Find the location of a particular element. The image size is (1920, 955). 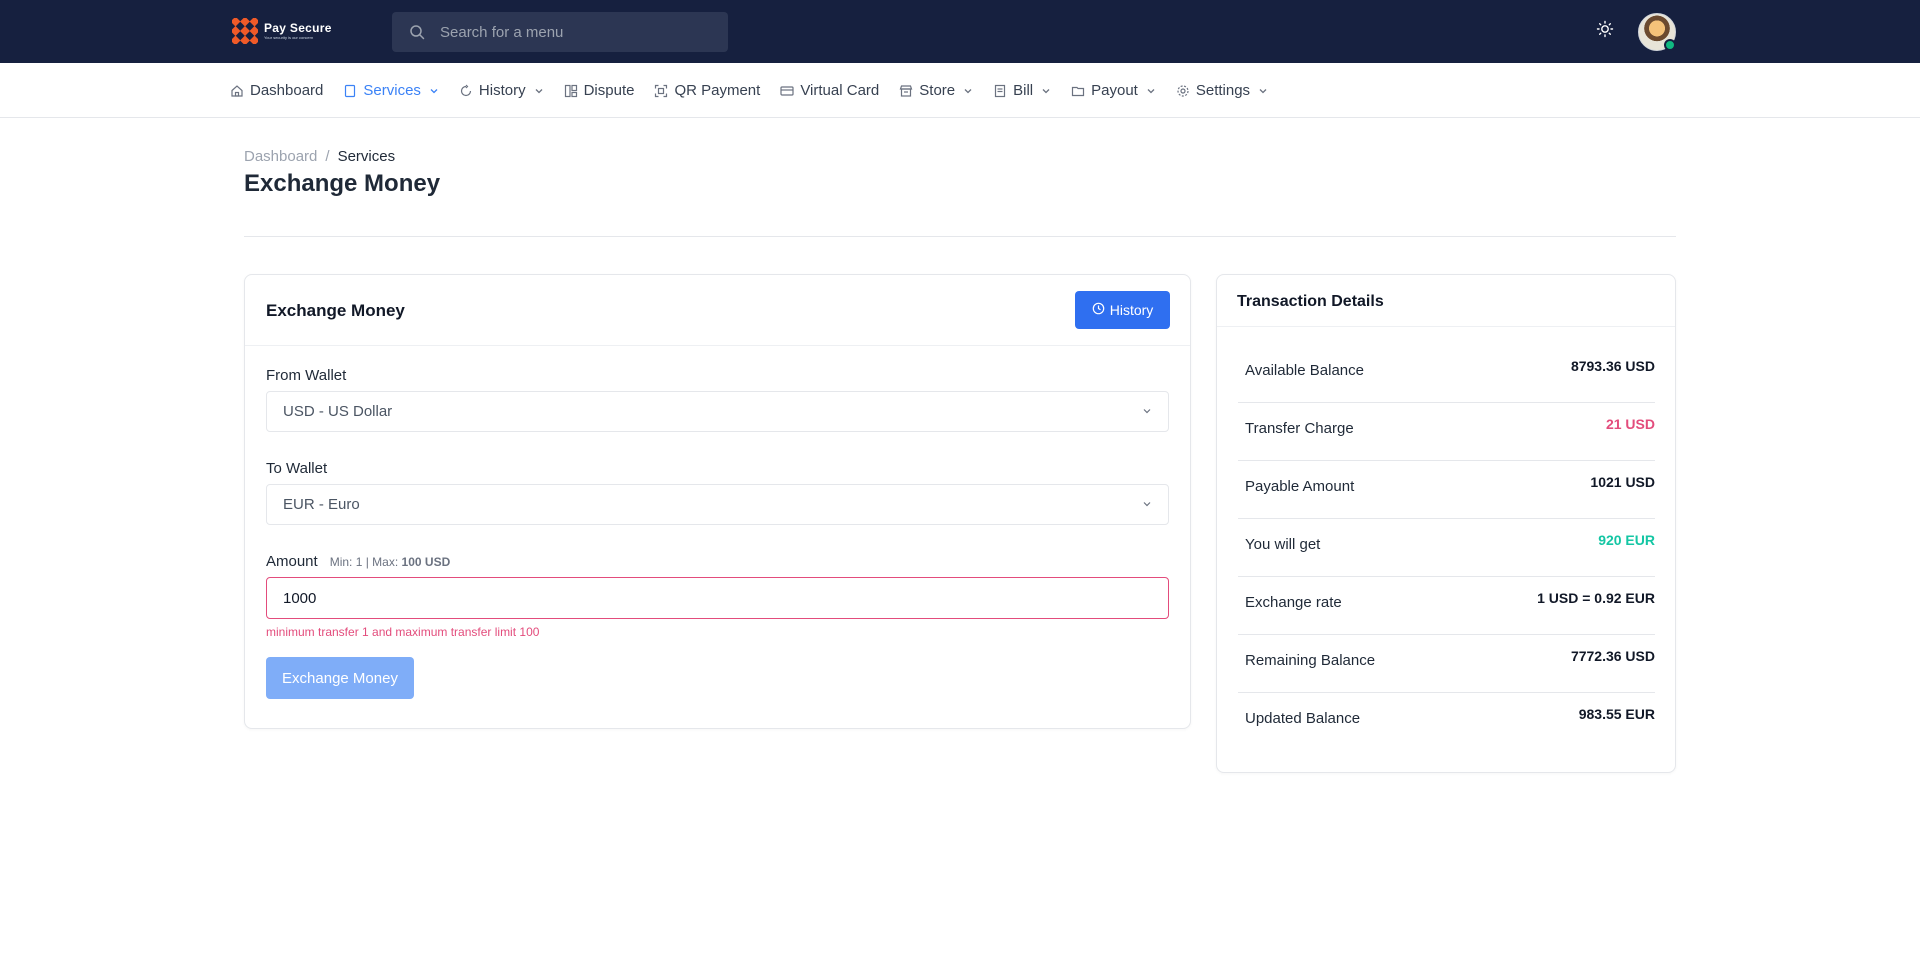

card-title: Exchange Money is located at coordinates (335, 310).